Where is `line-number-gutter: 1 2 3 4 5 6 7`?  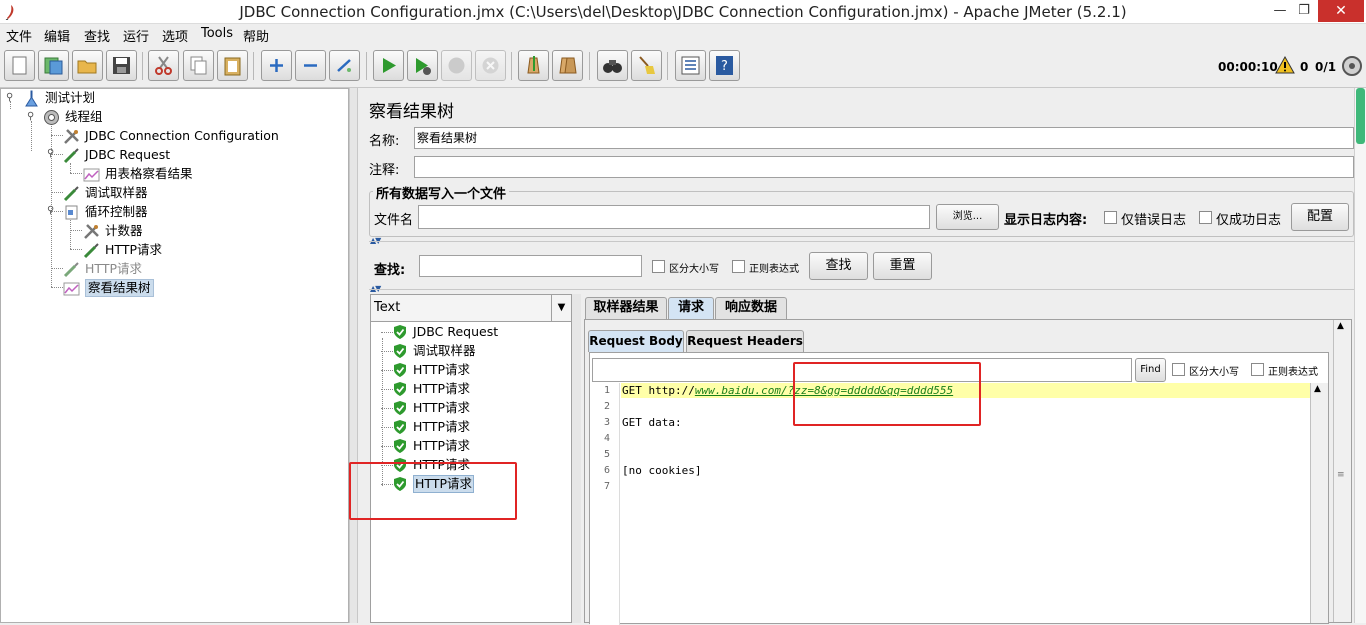 line-number-gutter: 1 2 3 4 5 6 7 is located at coordinates (605, 504).